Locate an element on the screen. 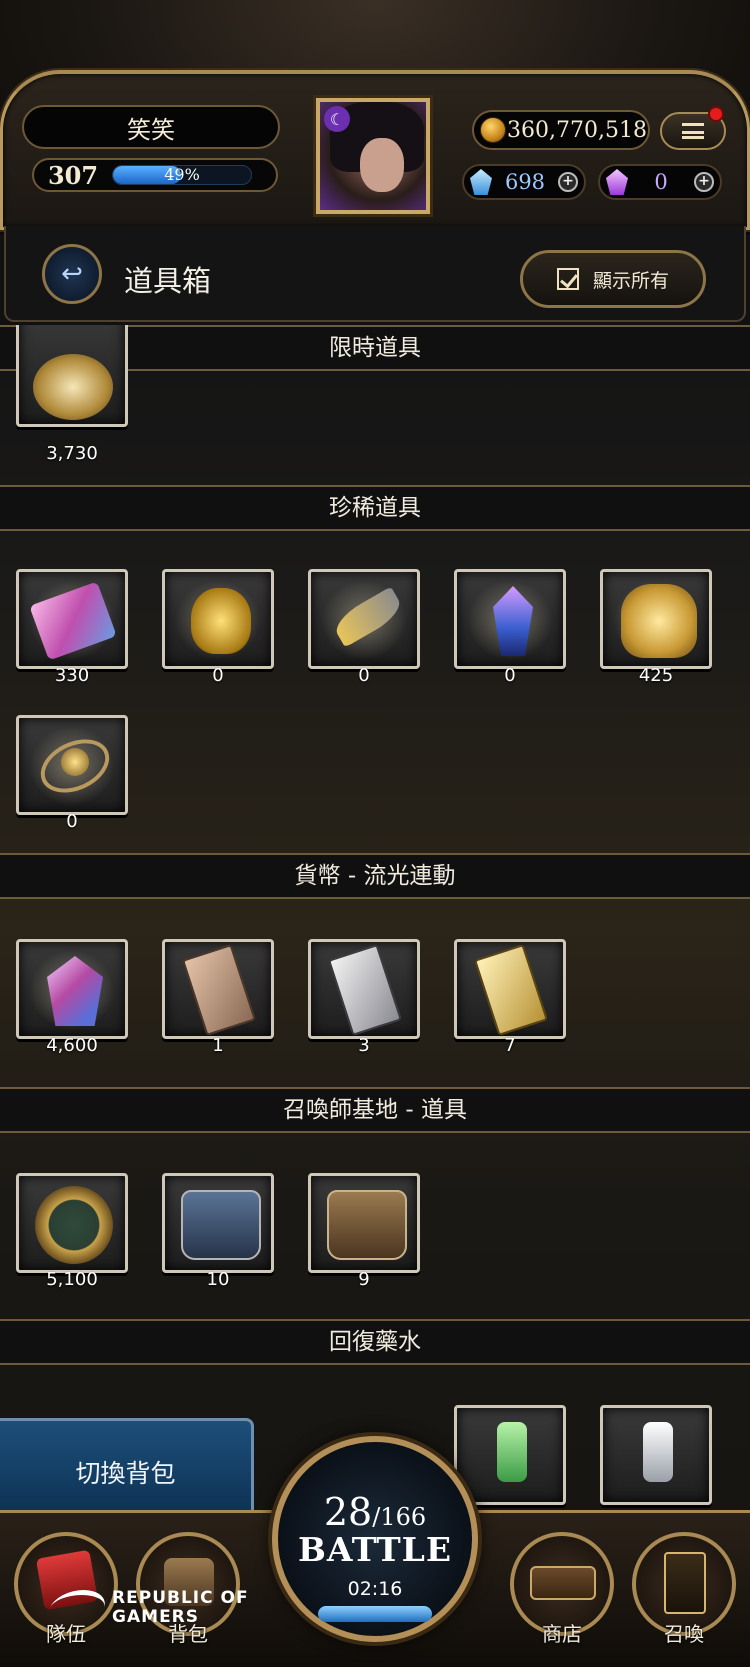  summon-card-icon is located at coordinates (685, 1583).